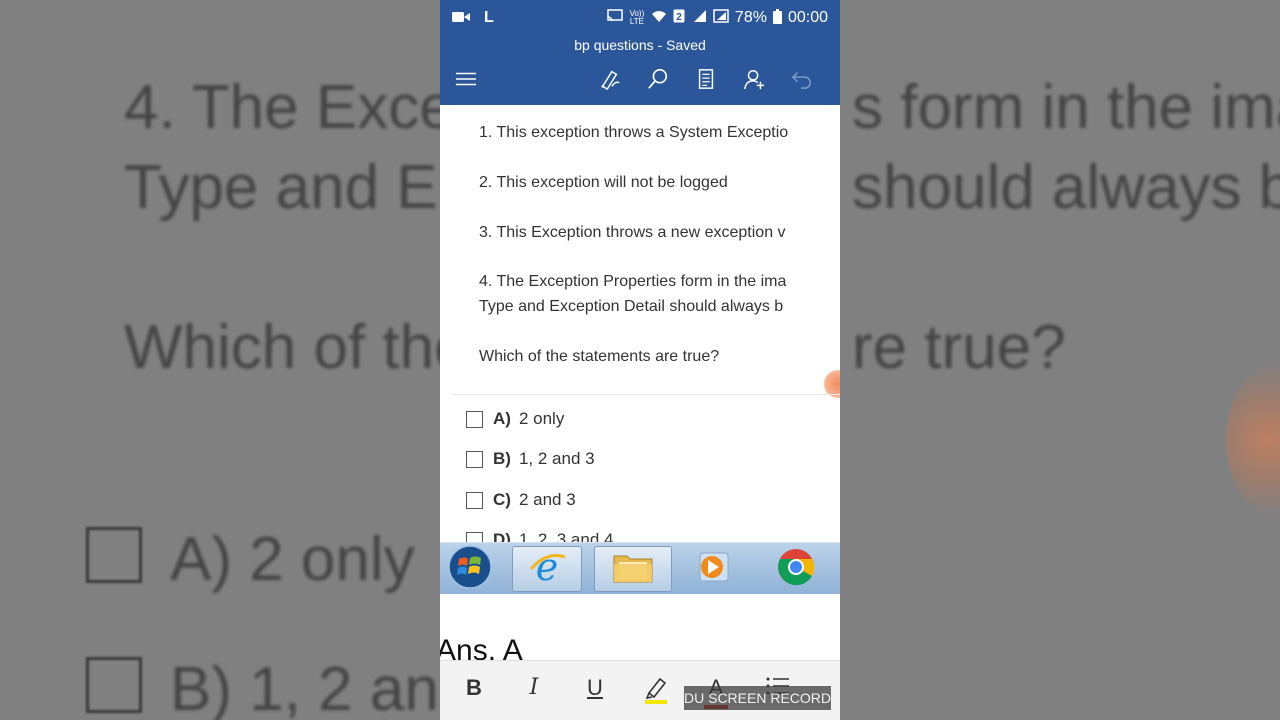 The height and width of the screenshot is (720, 1280). What do you see at coordinates (502, 418) in the screenshot?
I see `option-a-letter: A)` at bounding box center [502, 418].